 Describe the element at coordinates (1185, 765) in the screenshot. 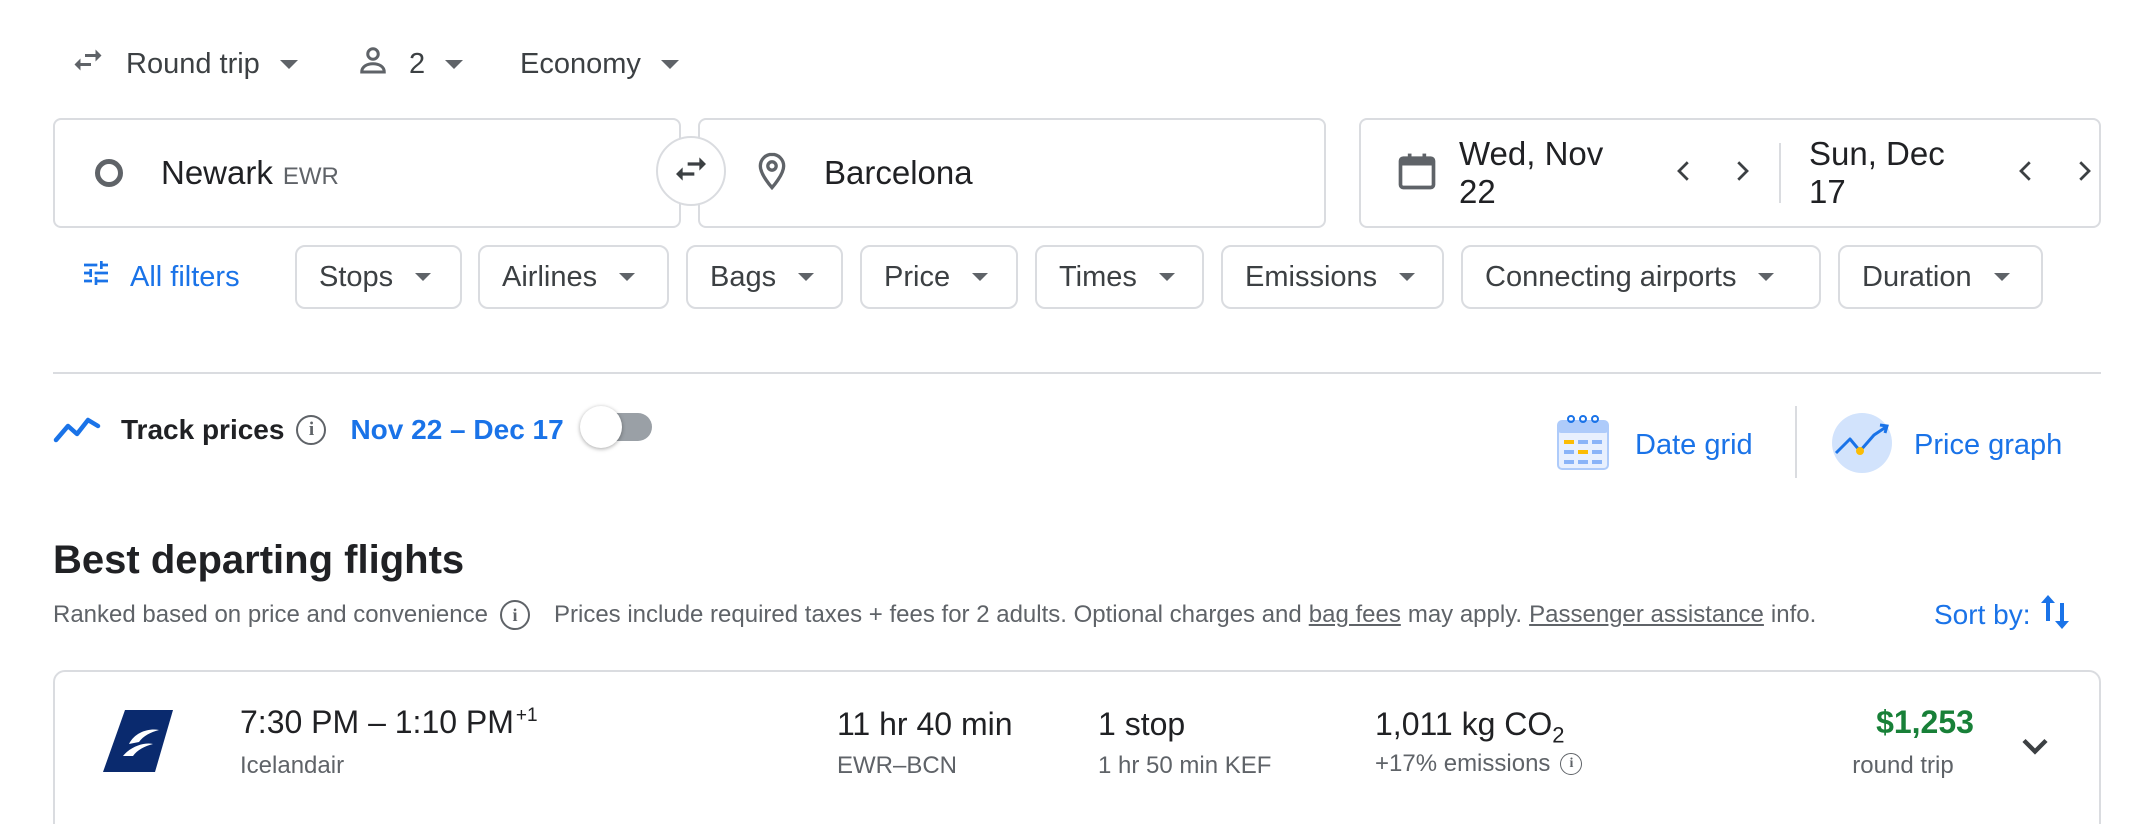

I see `layover-info: 1 hr 50 min KEF` at that location.